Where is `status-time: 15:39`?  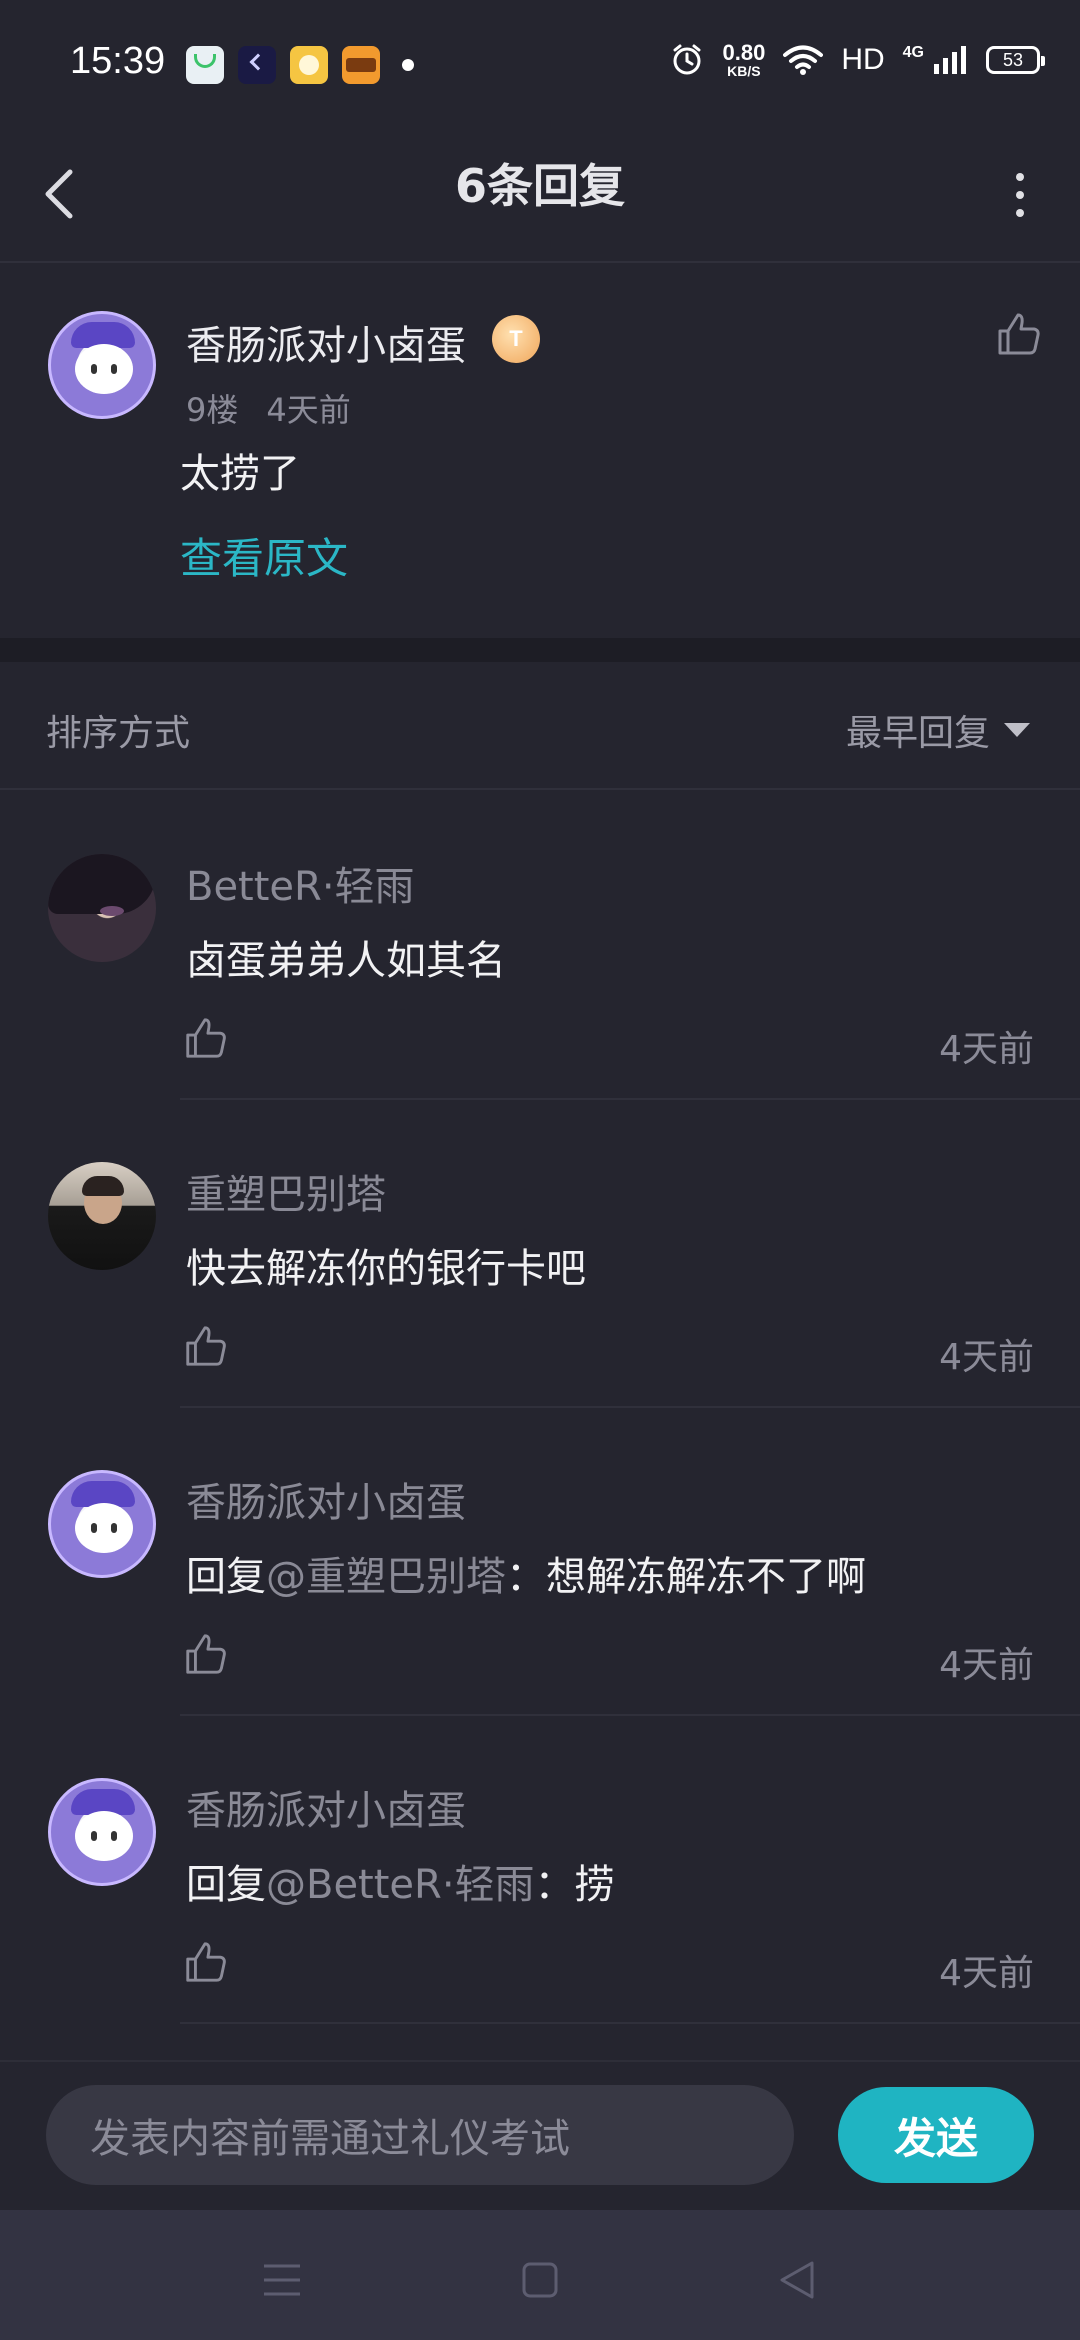
status-time: 15:39 is located at coordinates (118, 61).